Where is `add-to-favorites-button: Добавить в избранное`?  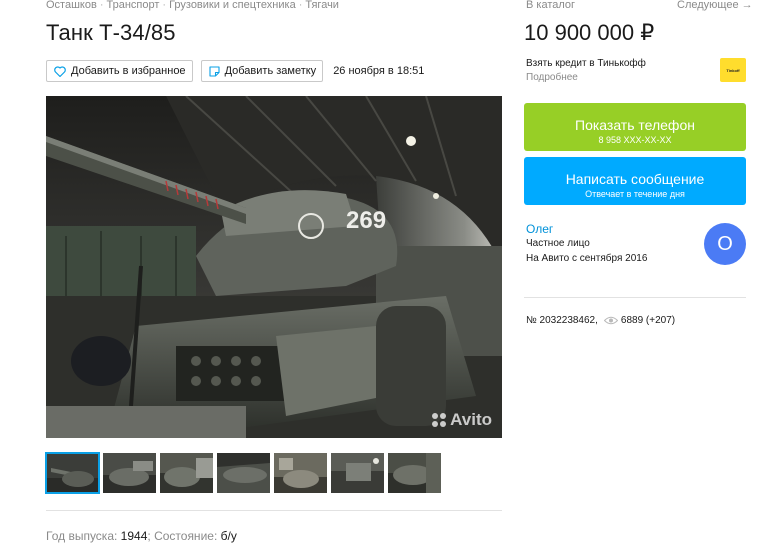
add-to-favorites-button: Добавить в избранное is located at coordinates (119, 71).